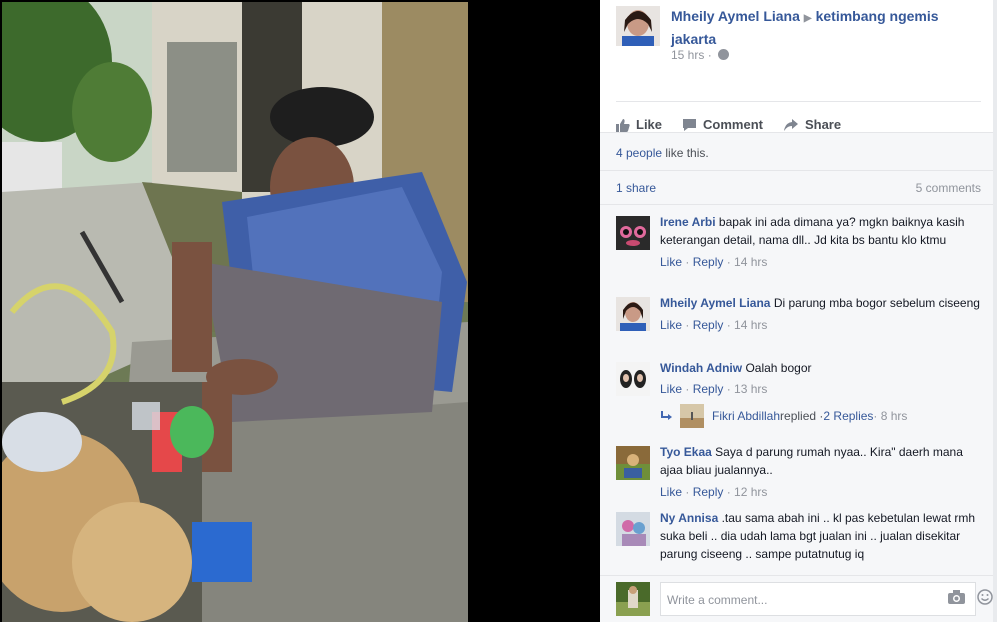  Describe the element at coordinates (692, 416) in the screenshot. I see `reply-avatar` at that location.